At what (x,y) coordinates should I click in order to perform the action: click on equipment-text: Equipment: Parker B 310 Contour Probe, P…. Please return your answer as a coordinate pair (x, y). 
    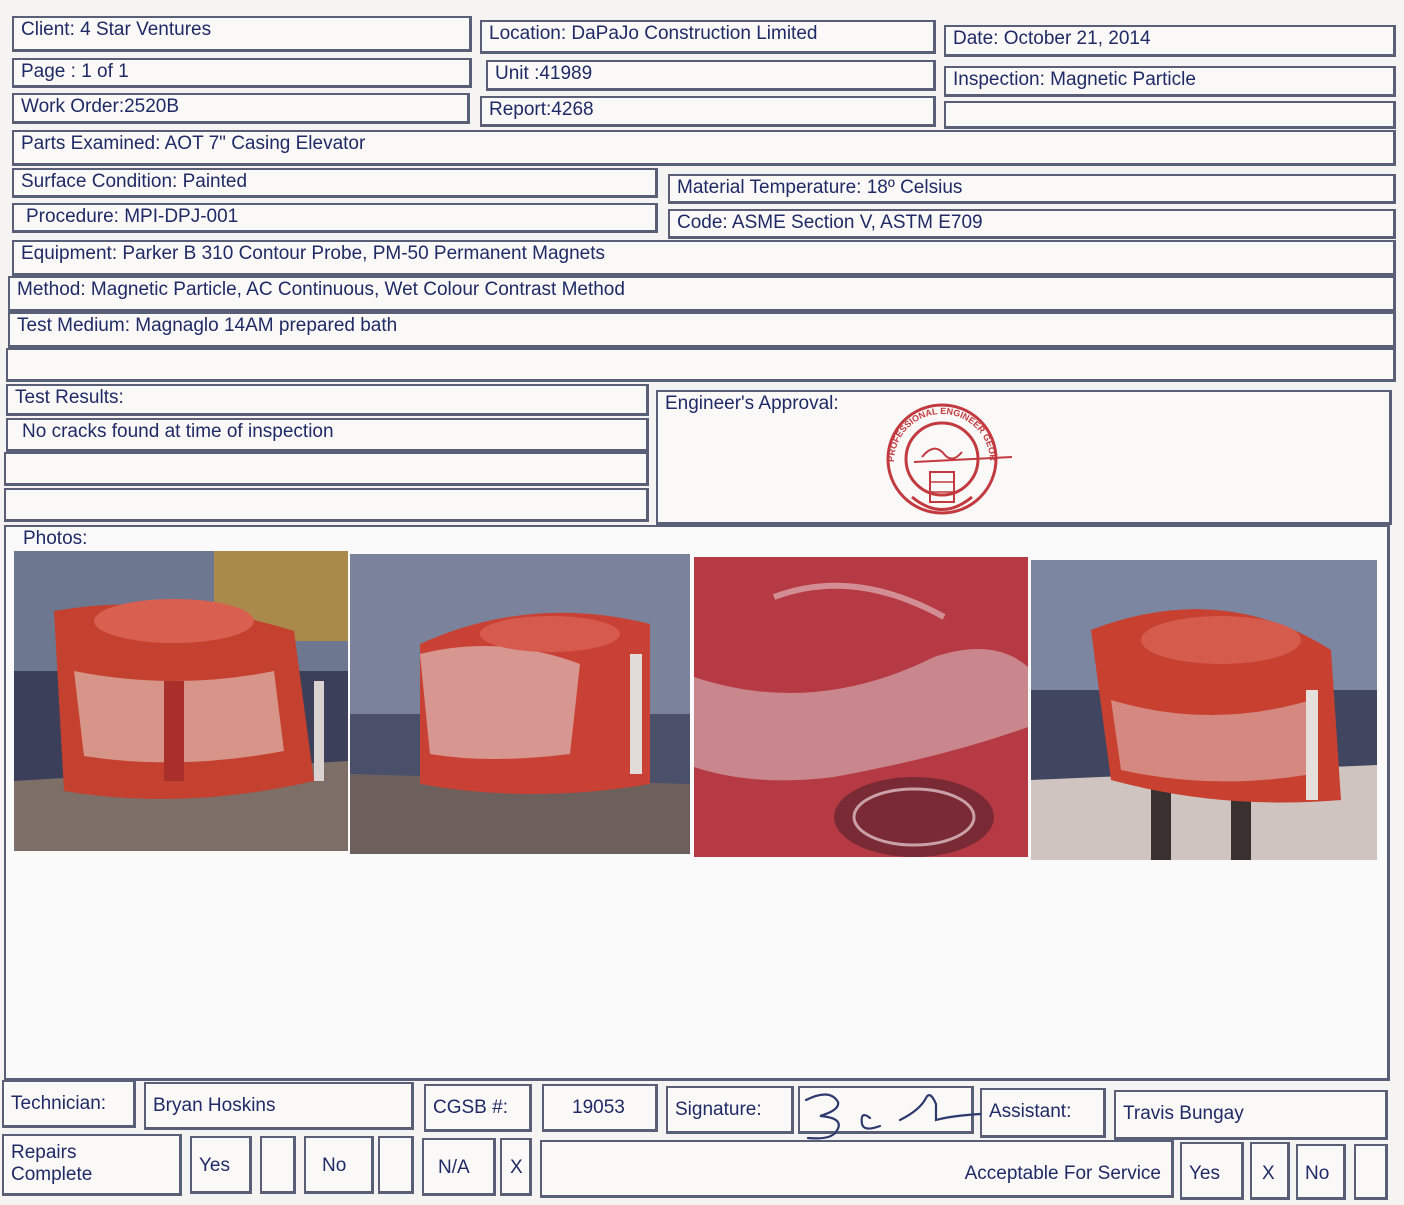
    Looking at the image, I should click on (313, 253).